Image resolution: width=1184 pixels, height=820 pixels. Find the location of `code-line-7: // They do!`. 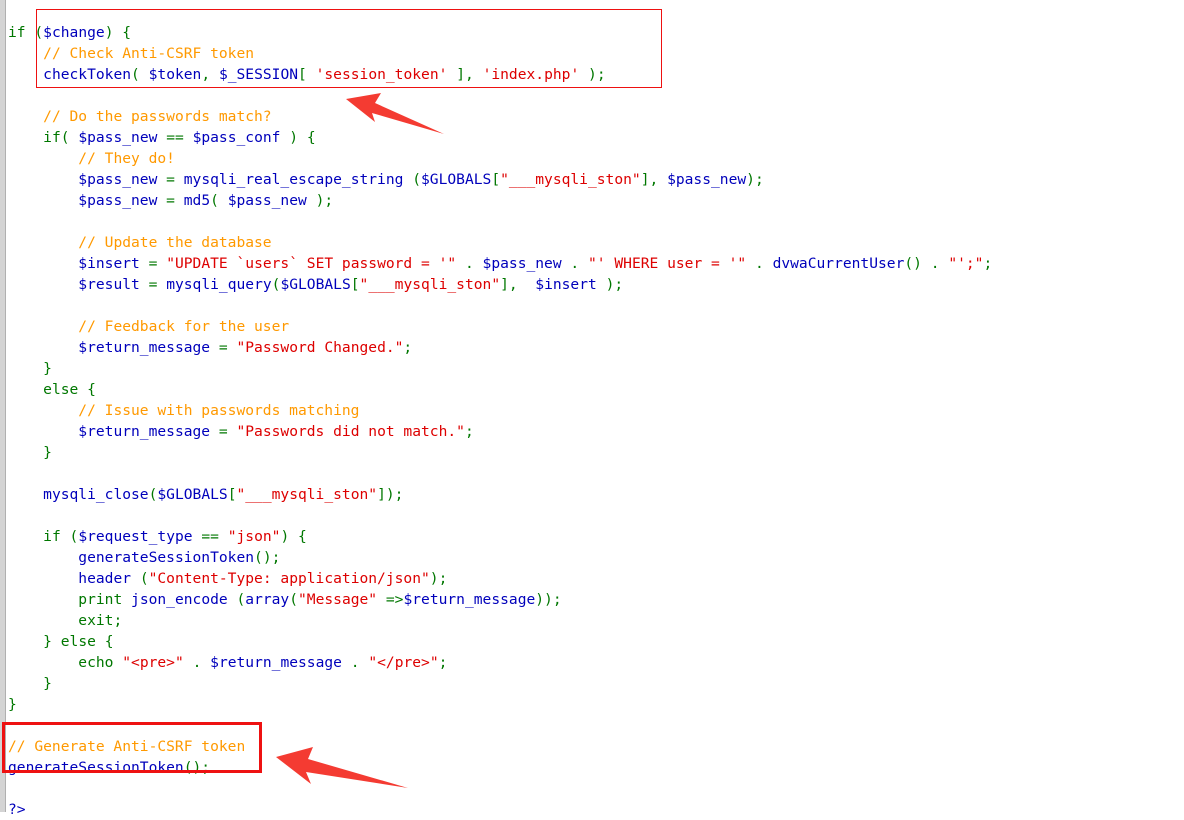

code-line-7: // They do! is located at coordinates (126, 158).